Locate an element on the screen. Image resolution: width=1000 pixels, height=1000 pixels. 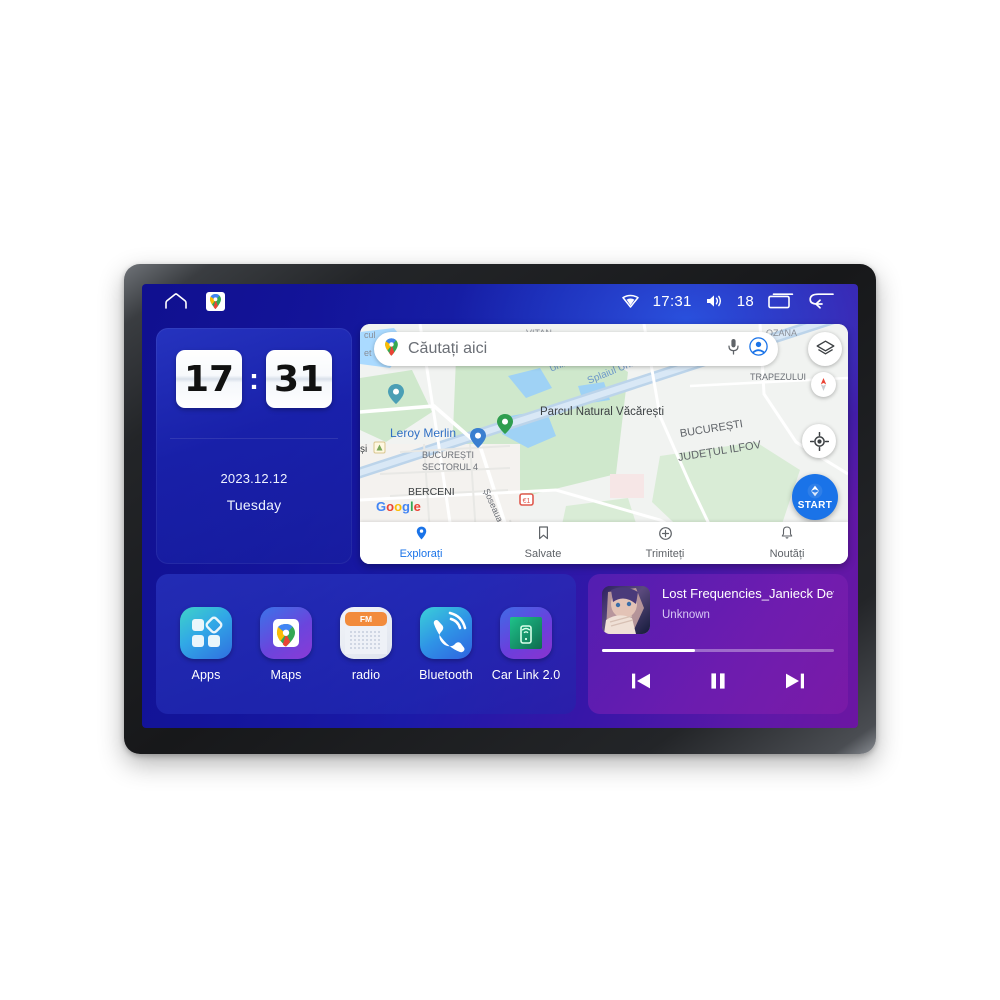
flip-clock: 17 : 31 is located at coordinates (254, 368).